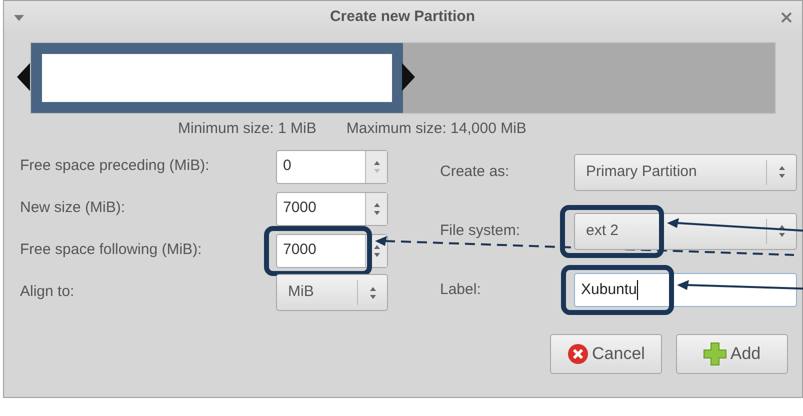  I want to click on field-label: New size (MiB):, so click(73, 208).